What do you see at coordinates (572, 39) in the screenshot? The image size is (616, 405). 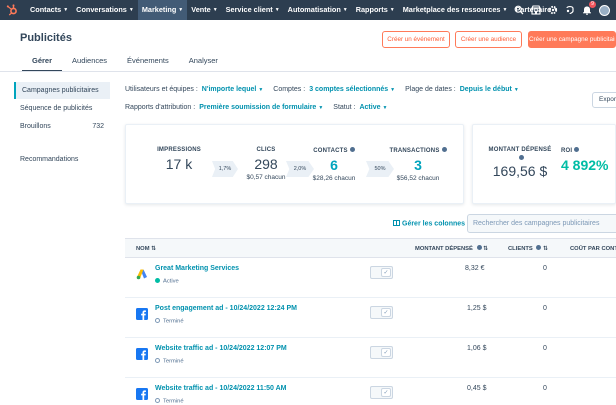 I see `create-campaign-button: Créer une campagne publicitaire` at bounding box center [572, 39].